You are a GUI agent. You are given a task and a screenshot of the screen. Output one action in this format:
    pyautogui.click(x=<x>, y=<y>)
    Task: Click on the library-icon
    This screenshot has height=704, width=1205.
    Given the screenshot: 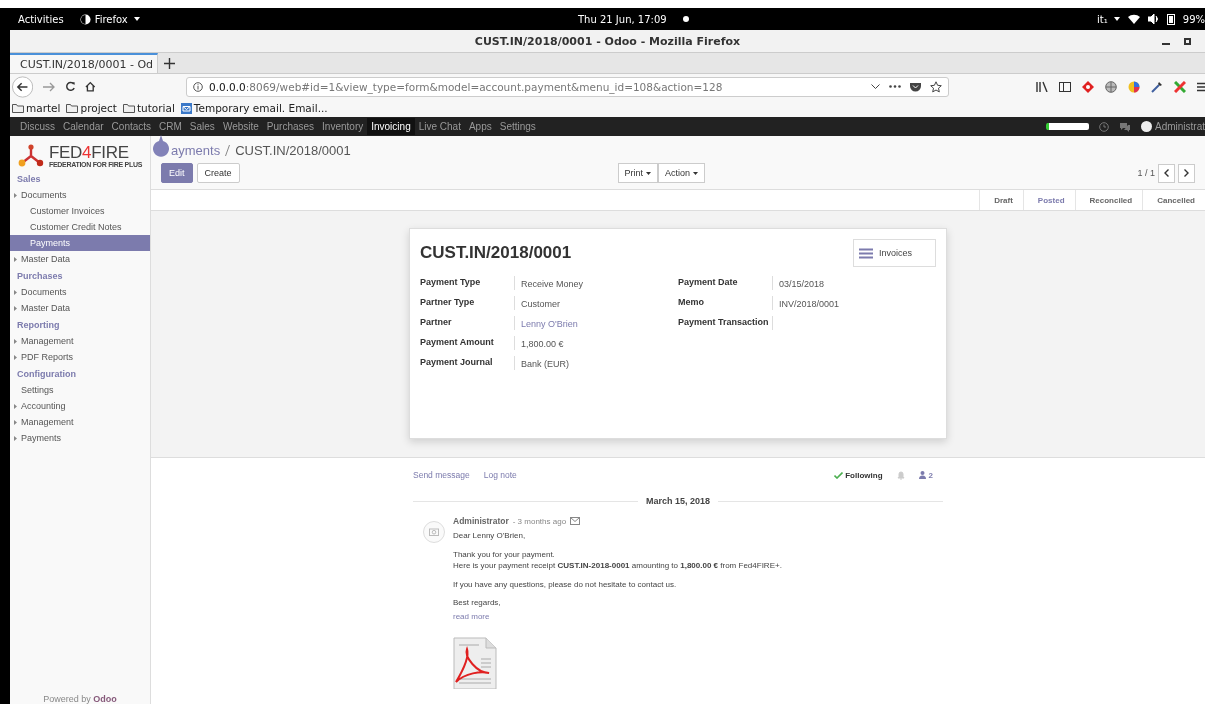 What is the action you would take?
    pyautogui.click(x=1042, y=86)
    